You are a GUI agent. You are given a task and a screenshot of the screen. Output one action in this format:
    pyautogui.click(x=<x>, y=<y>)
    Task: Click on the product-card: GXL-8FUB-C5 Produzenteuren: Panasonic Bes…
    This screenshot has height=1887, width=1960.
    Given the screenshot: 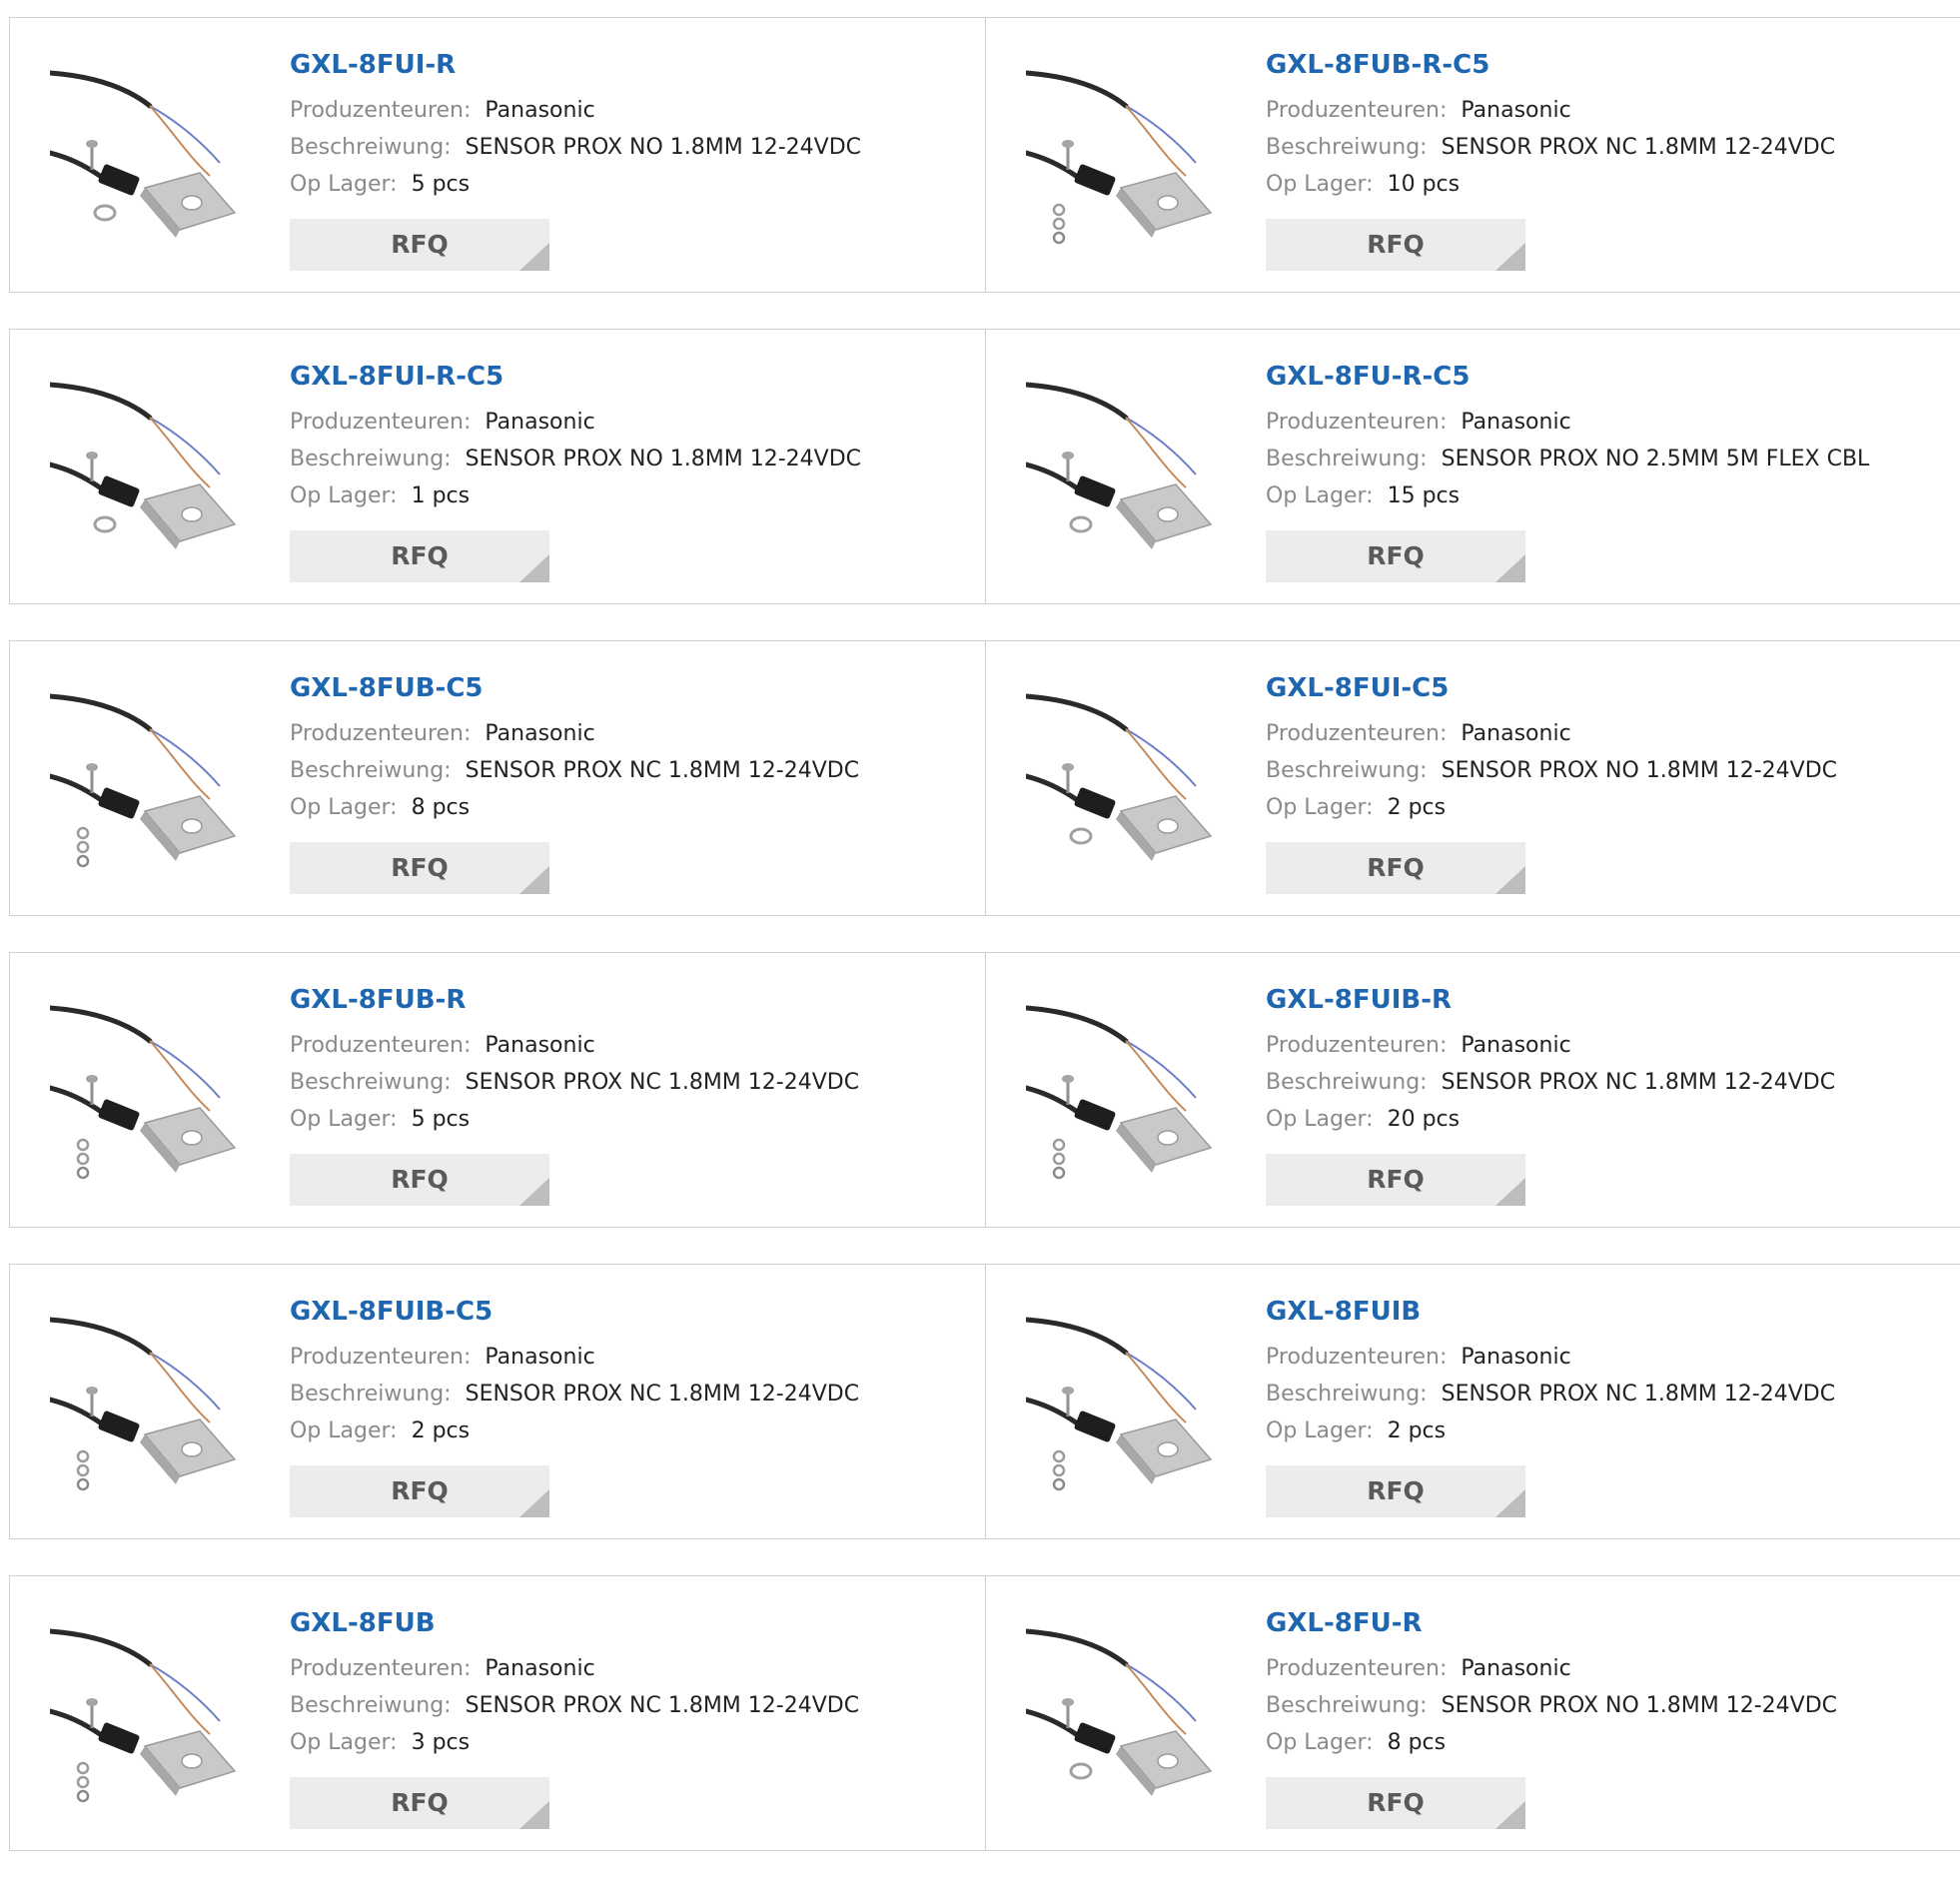 What is the action you would take?
    pyautogui.click(x=497, y=778)
    